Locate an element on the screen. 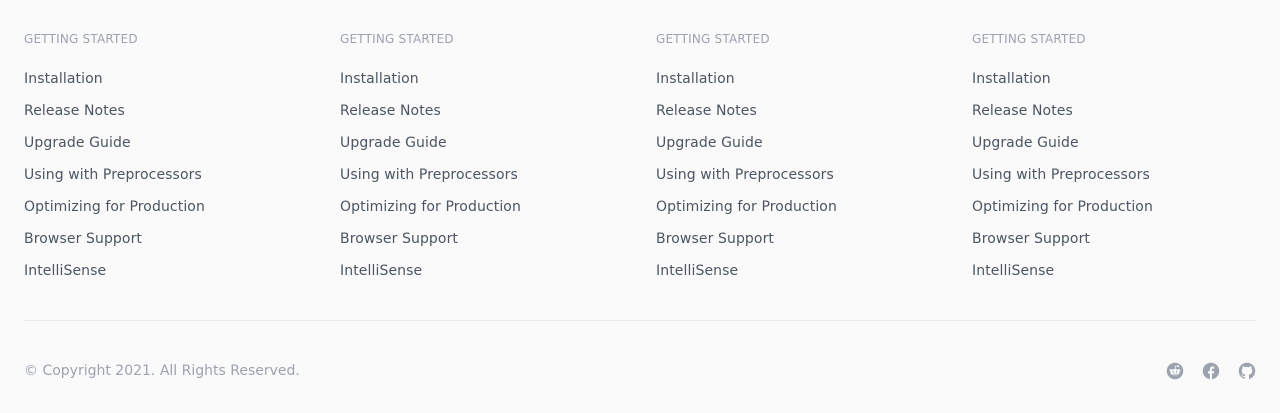 This screenshot has height=413, width=1280. reddit-icon is located at coordinates (1175, 371).